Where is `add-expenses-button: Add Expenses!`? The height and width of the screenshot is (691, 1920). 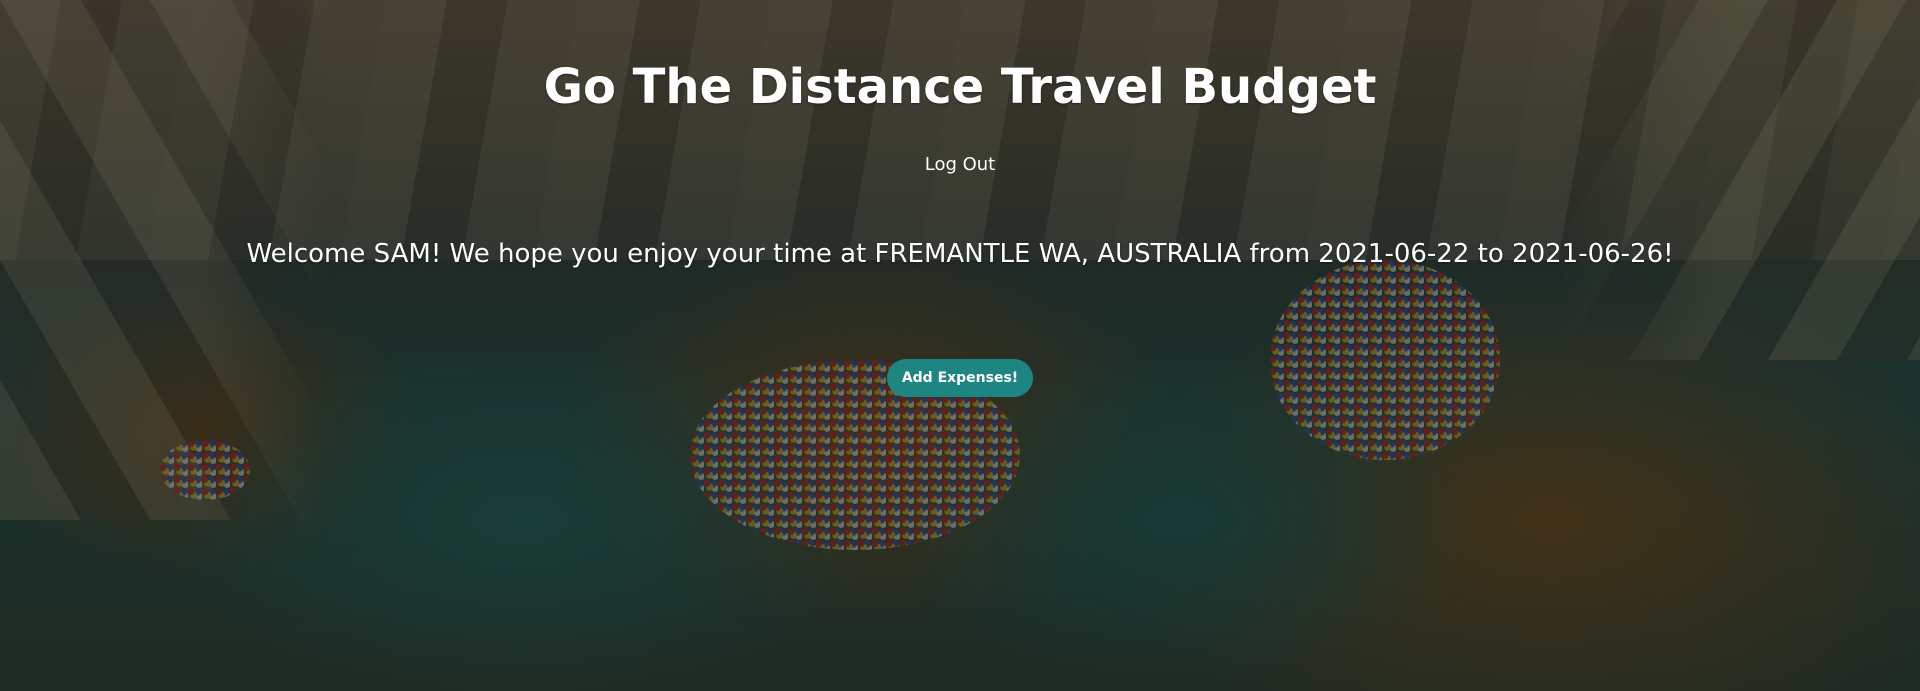
add-expenses-button: Add Expenses! is located at coordinates (960, 378).